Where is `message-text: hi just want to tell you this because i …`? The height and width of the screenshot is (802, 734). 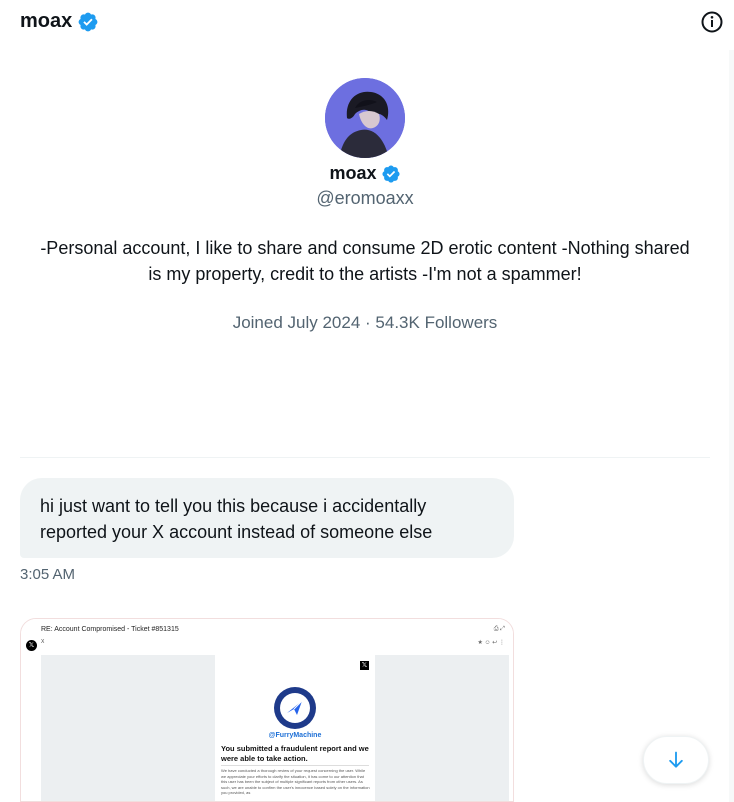
message-text: hi just want to tell you this because i … is located at coordinates (236, 519).